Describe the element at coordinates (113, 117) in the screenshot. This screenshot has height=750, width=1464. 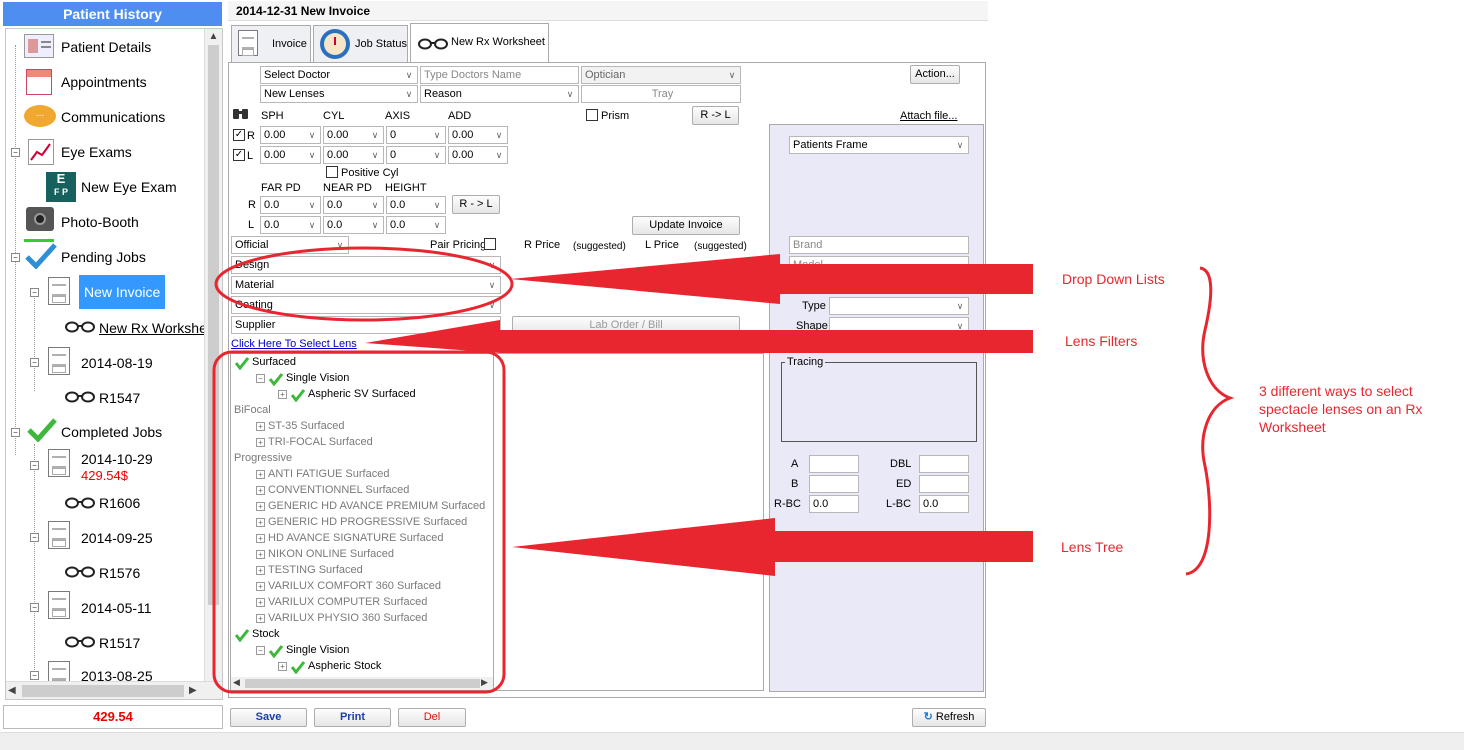
I see `sidebar-item-communications: Communications` at that location.